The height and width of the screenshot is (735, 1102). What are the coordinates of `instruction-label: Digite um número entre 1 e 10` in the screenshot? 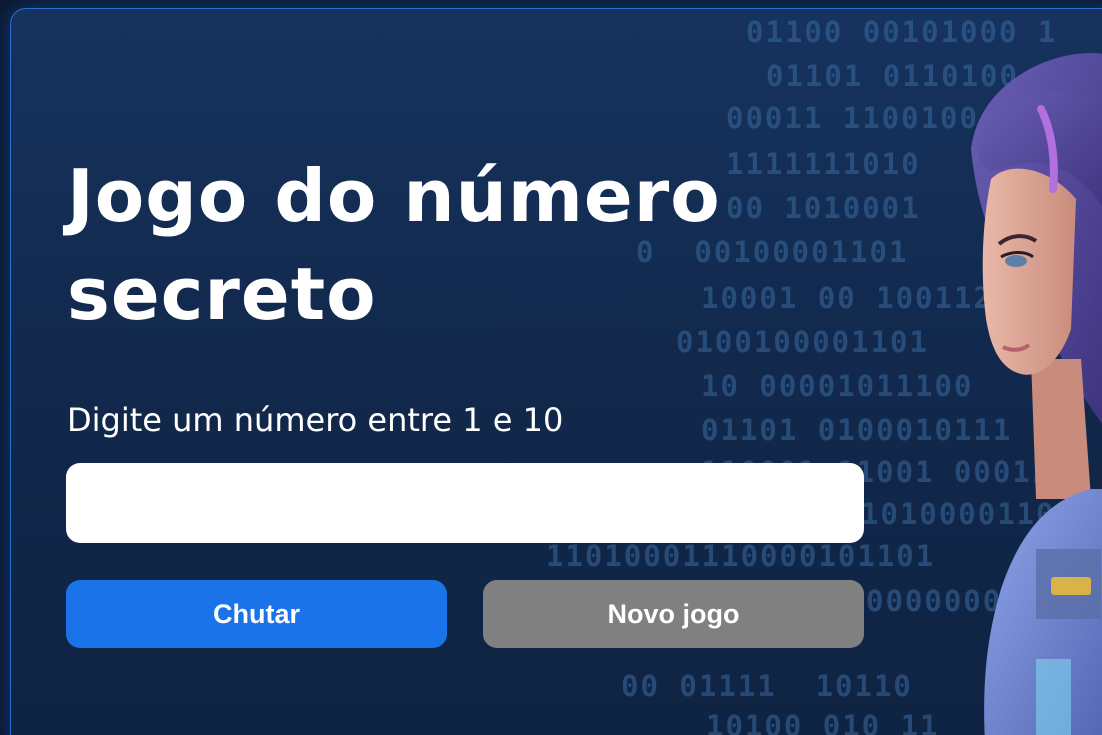 It's located at (315, 420).